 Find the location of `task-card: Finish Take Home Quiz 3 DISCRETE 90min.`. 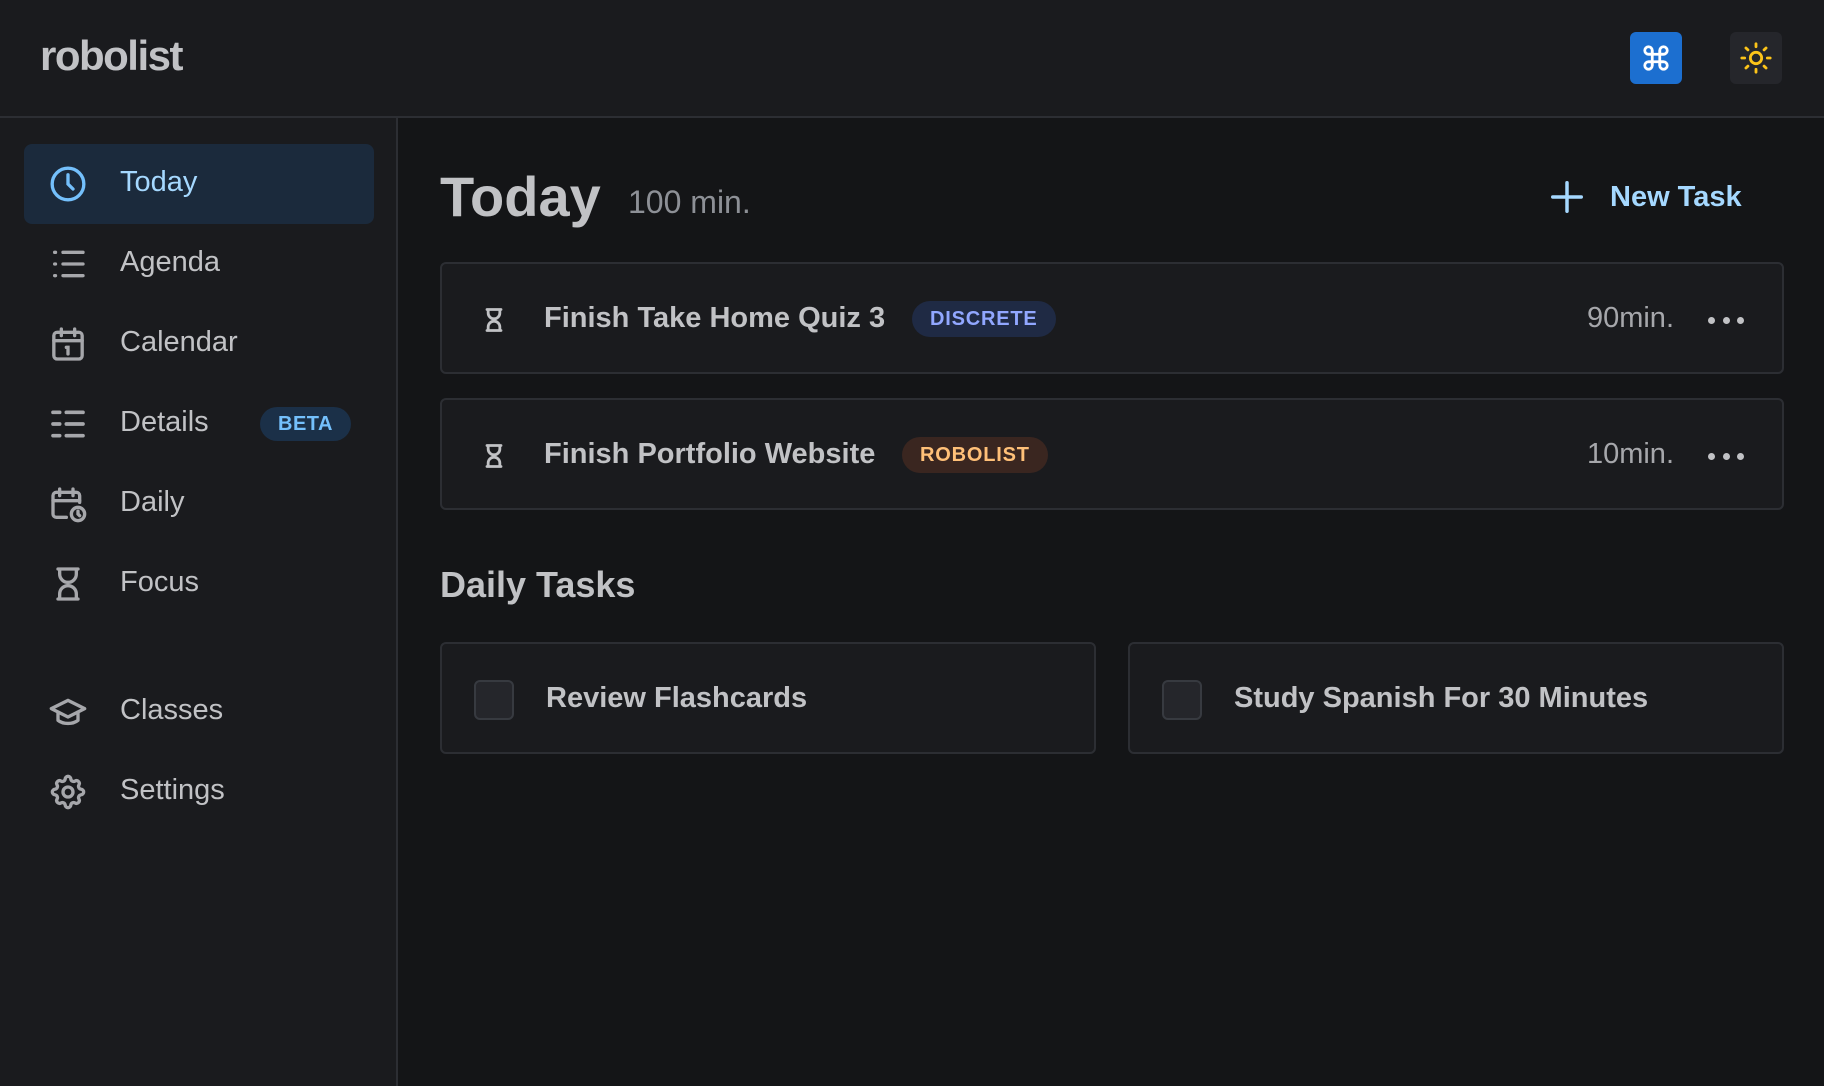

task-card: Finish Take Home Quiz 3 DISCRETE 90min. is located at coordinates (1112, 318).